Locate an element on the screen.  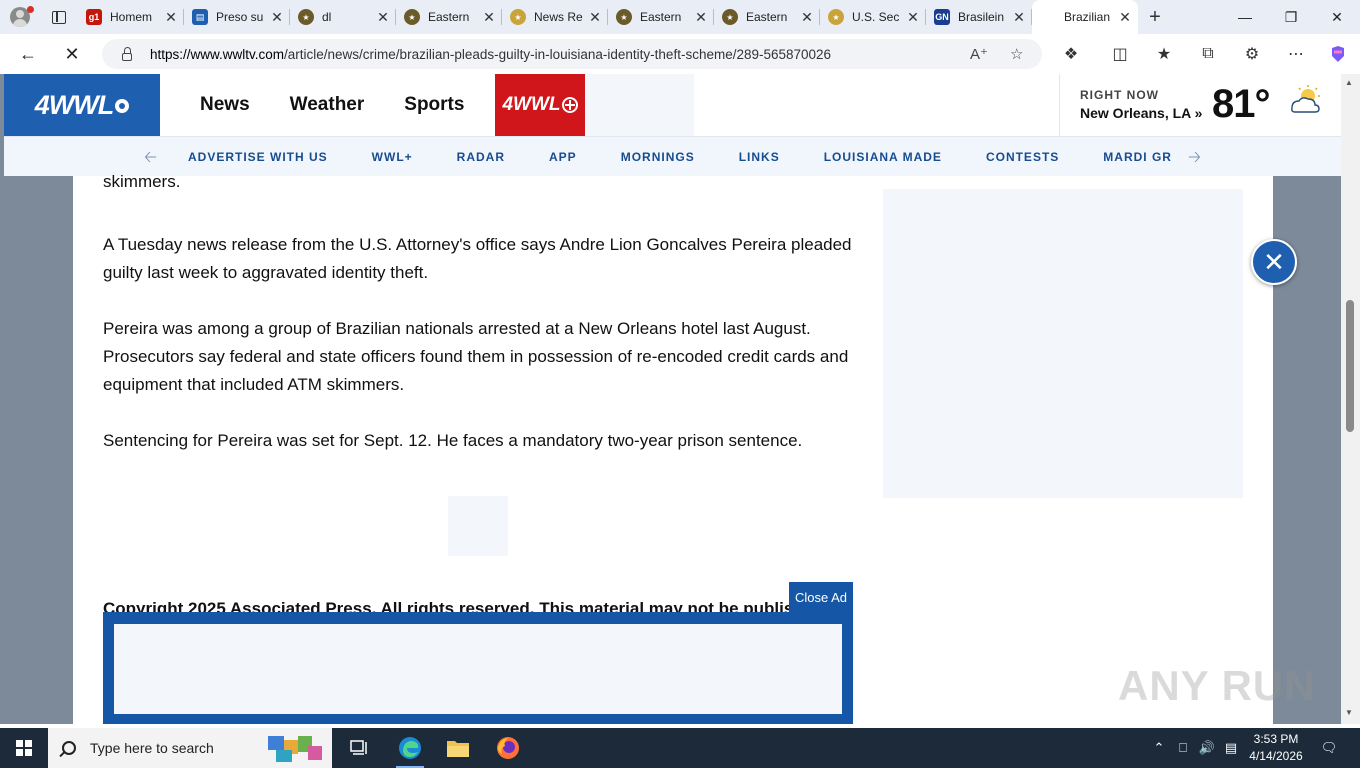
tab-title: News Re is located at coordinates (558, 17).